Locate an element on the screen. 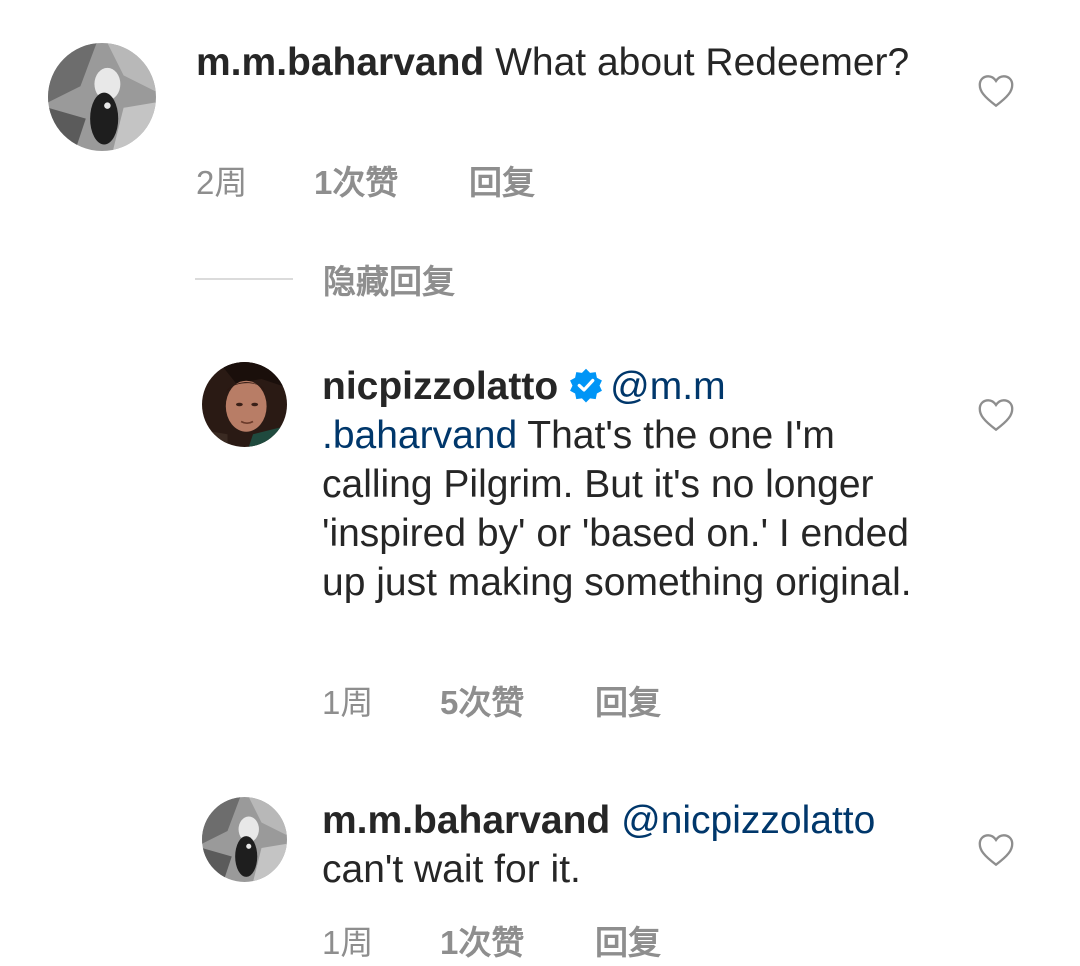 The height and width of the screenshot is (966, 1080). comment-meta: 1周 1次赞 回复 is located at coordinates (491, 940).